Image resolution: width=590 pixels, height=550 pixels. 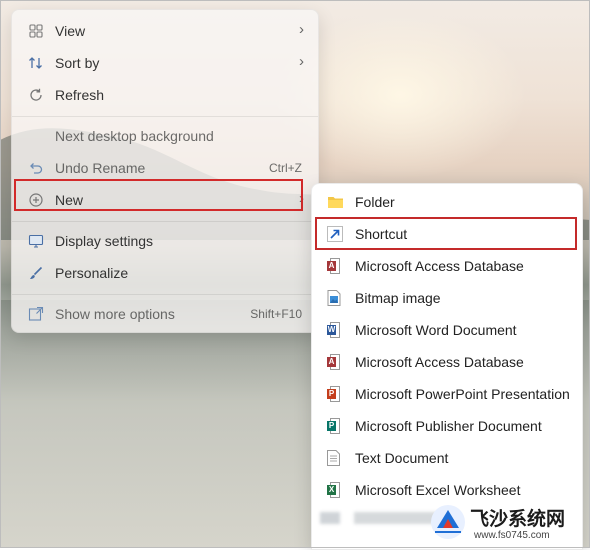 I want to click on submenu-item-access-database-2: A Microsoft Access Database, so click(x=447, y=362).